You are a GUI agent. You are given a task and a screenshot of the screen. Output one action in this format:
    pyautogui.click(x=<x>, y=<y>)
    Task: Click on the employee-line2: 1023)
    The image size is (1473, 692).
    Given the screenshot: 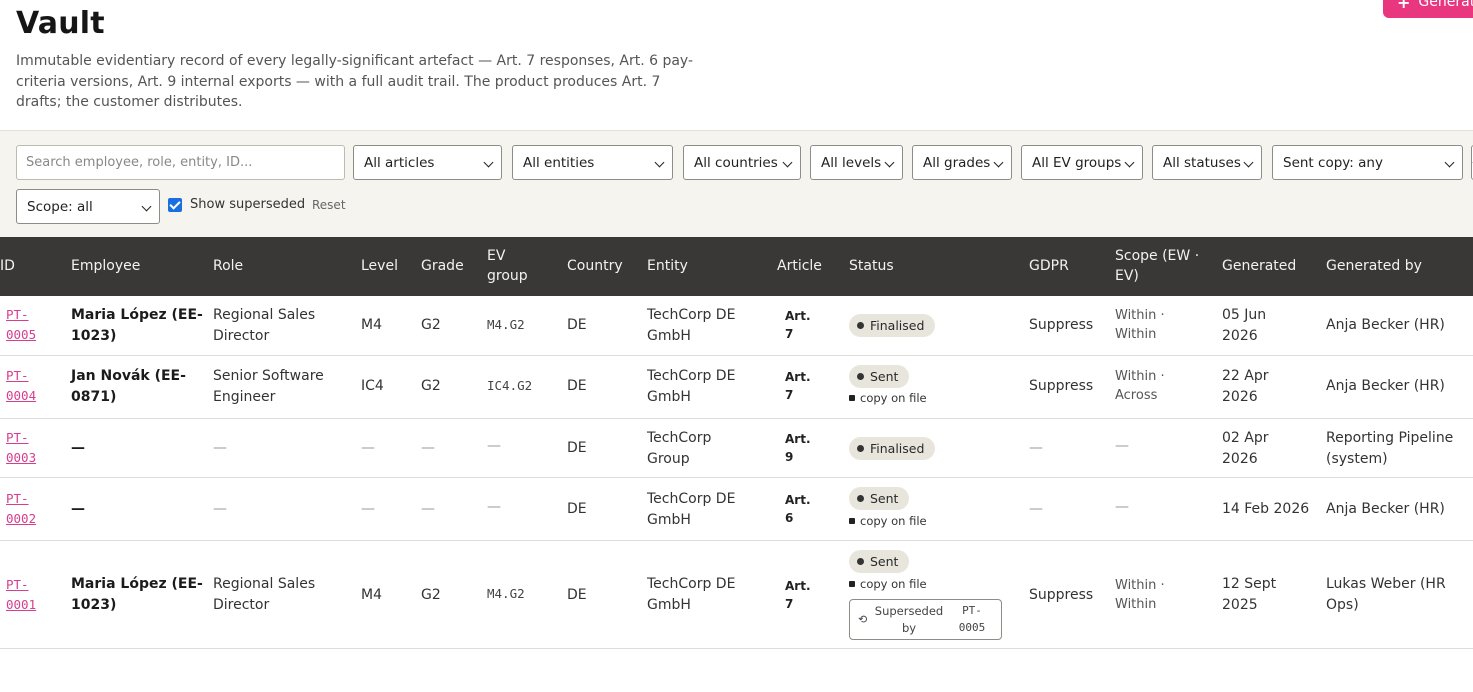 What is the action you would take?
    pyautogui.click(x=94, y=604)
    